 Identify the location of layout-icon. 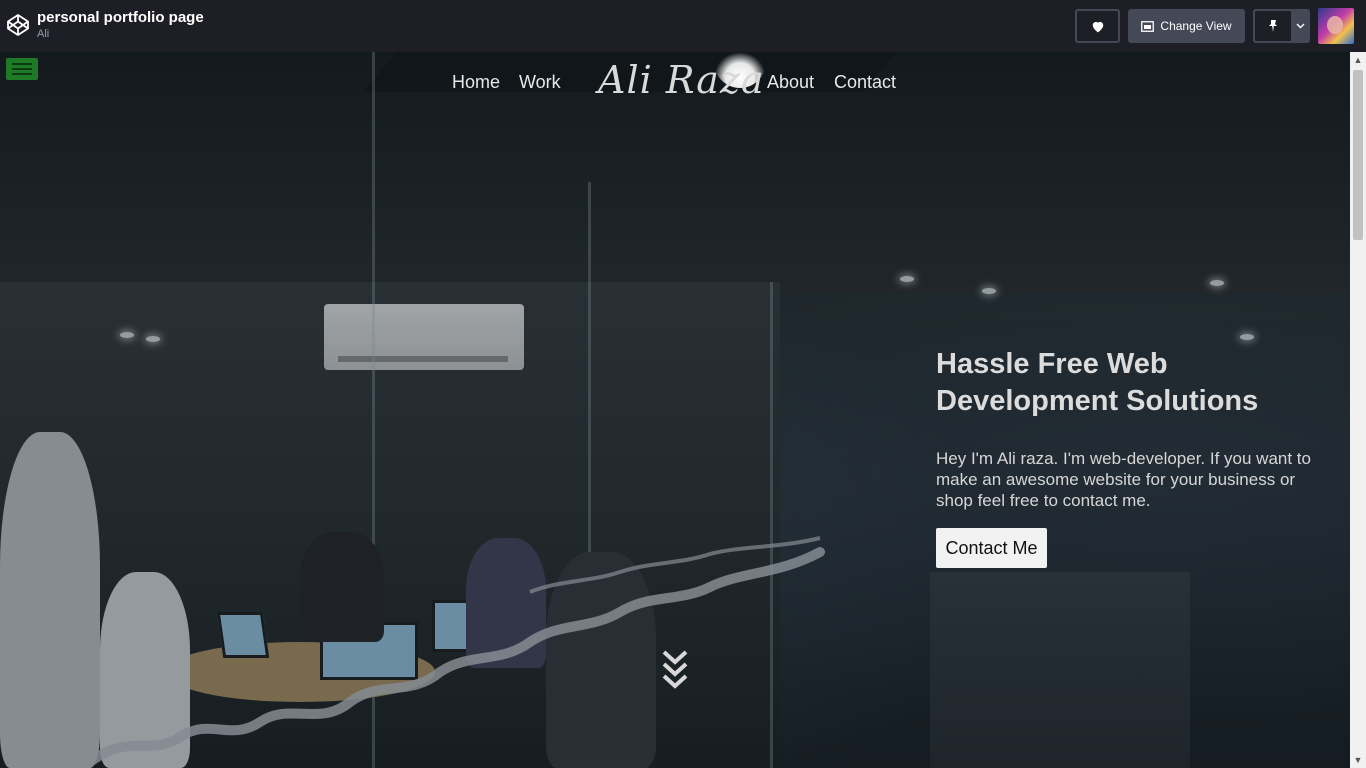
(1148, 26).